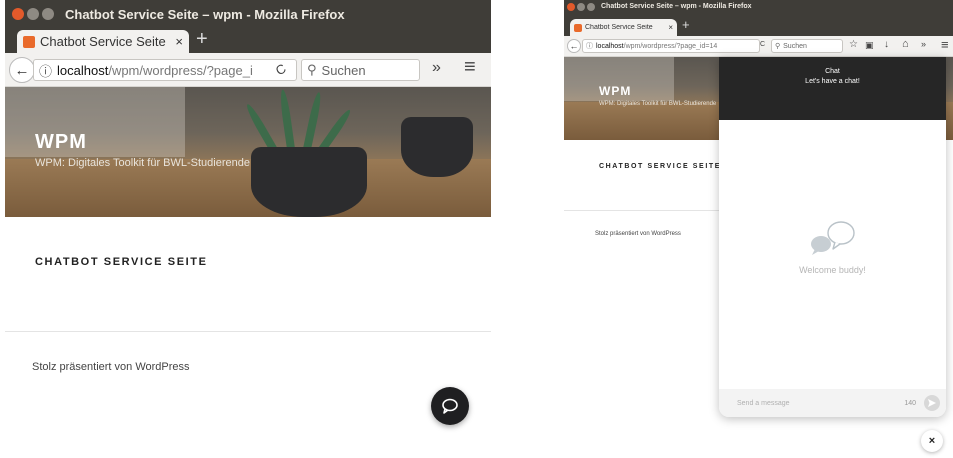  Describe the element at coordinates (248, 40) in the screenshot. I see `left-tabstrip: Chatbot Service Seite × +` at that location.